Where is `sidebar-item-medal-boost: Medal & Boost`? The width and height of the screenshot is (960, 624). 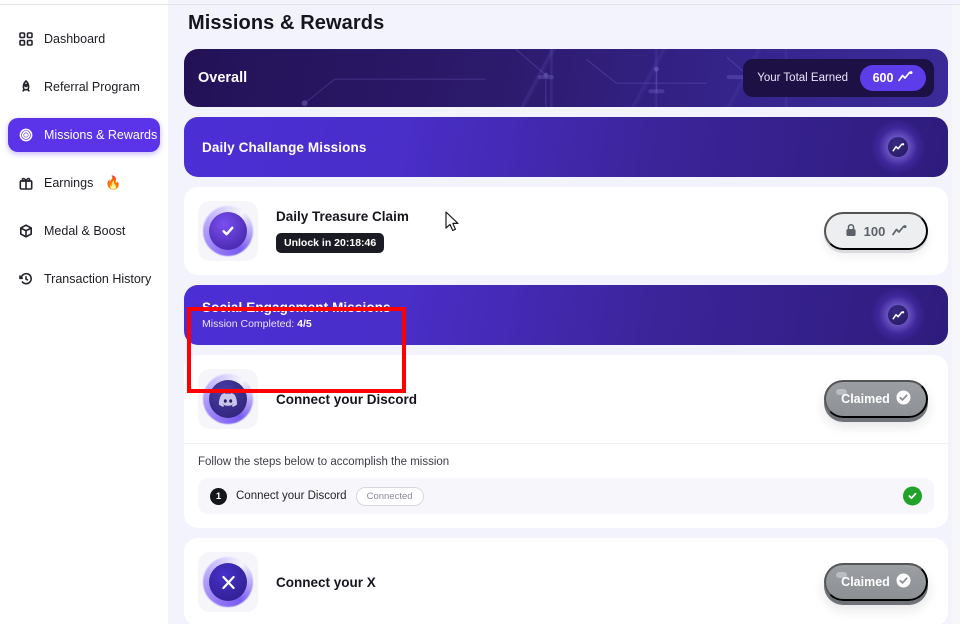 sidebar-item-medal-boost: Medal & Boost is located at coordinates (84, 231).